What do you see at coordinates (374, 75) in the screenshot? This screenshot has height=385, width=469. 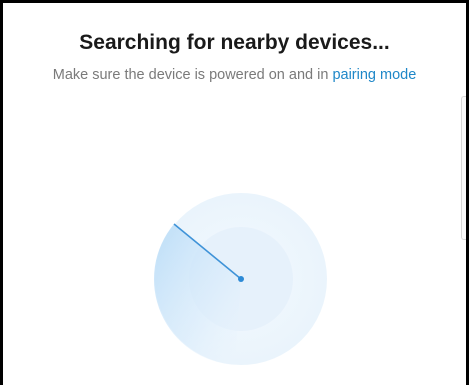 I see `pairing-mode-link: pairing mode` at bounding box center [374, 75].